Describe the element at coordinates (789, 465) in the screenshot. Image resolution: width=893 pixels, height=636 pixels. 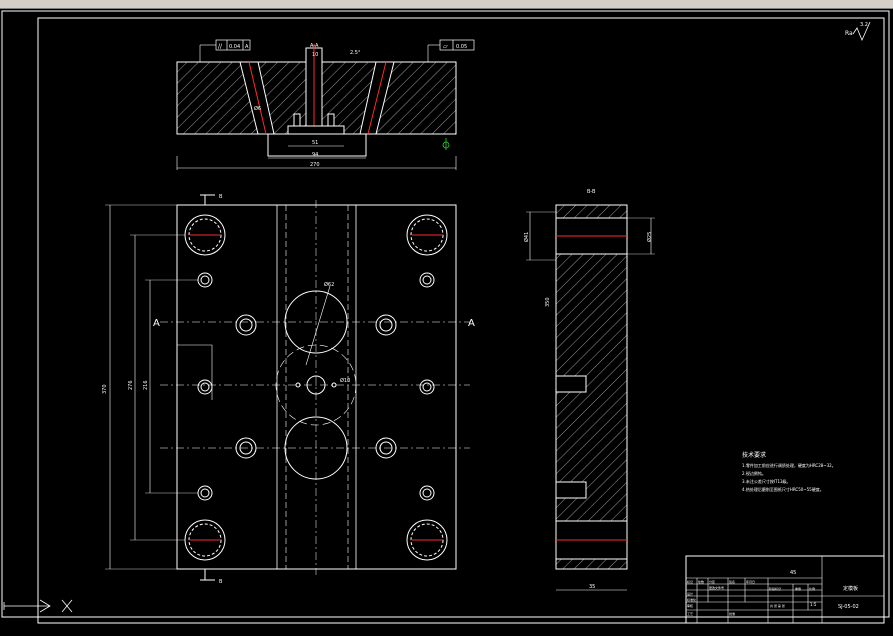
I see `notes-line-1: 1.零件加工前应进行调质处理，硬度为HRC28~32。` at that location.